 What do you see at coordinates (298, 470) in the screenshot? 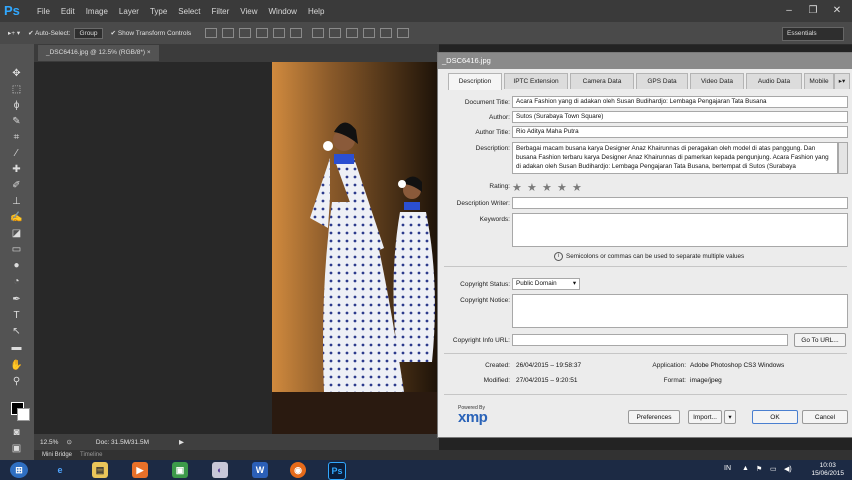
I see `firefox-icon: ◉` at bounding box center [298, 470].